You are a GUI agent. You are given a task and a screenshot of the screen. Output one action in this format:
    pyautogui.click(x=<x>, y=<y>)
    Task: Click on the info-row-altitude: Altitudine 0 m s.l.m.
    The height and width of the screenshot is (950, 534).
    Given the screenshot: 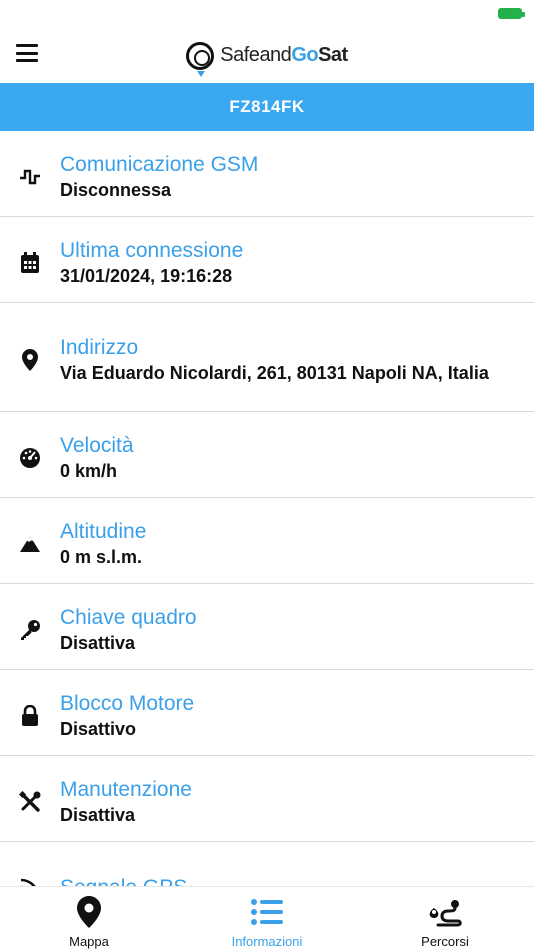 What is the action you would take?
    pyautogui.click(x=267, y=541)
    